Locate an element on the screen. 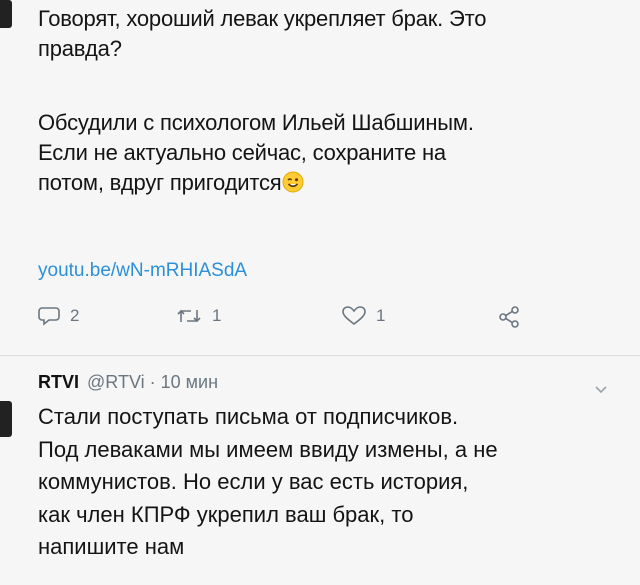 Image resolution: width=640 pixels, height=585 pixels. heart-icon is located at coordinates (354, 316).